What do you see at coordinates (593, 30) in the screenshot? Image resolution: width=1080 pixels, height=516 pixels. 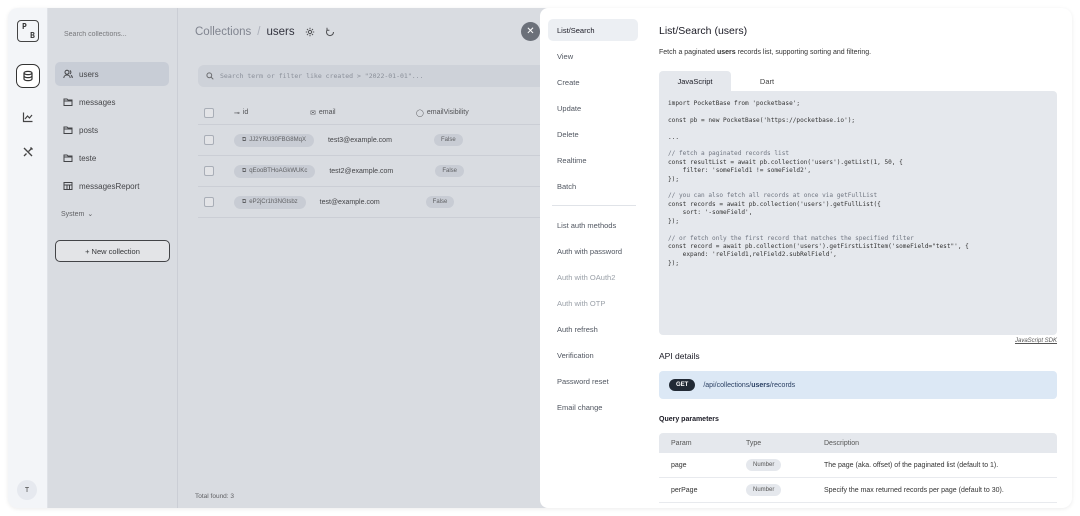 I see `api-nav-list-search: List/Search` at bounding box center [593, 30].